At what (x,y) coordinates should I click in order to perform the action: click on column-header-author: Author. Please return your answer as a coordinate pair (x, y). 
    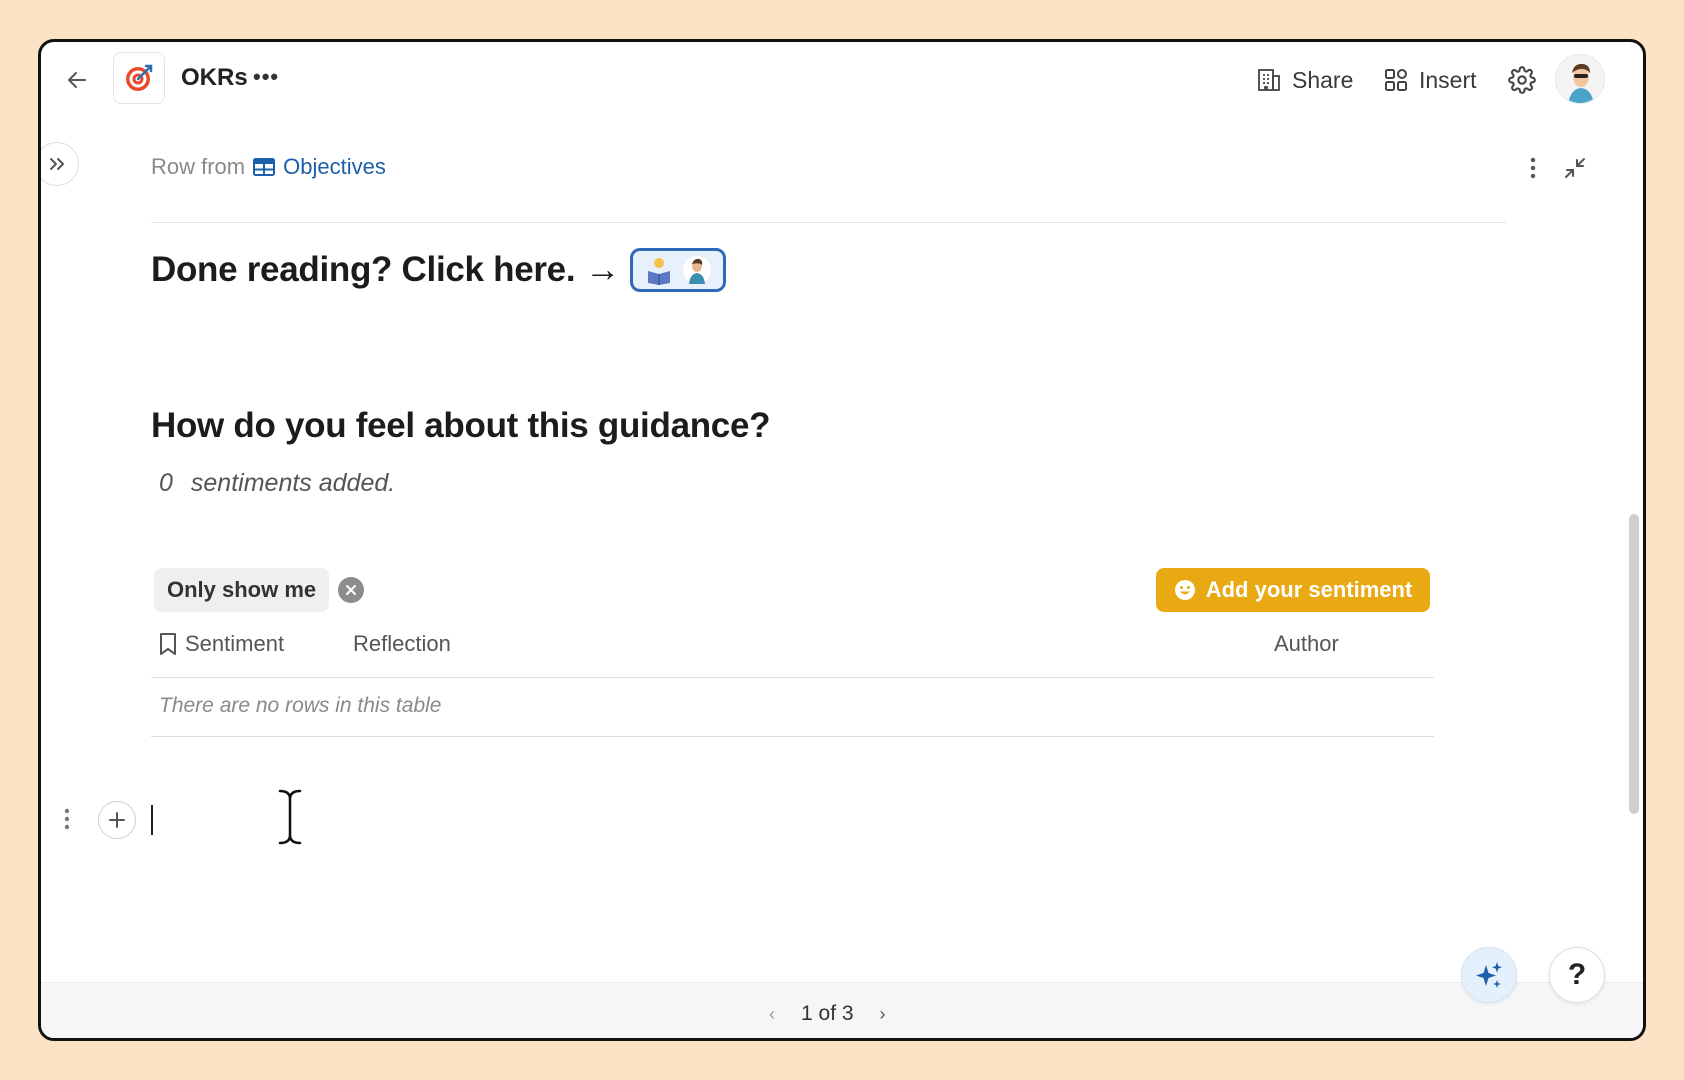
    Looking at the image, I should click on (1306, 644).